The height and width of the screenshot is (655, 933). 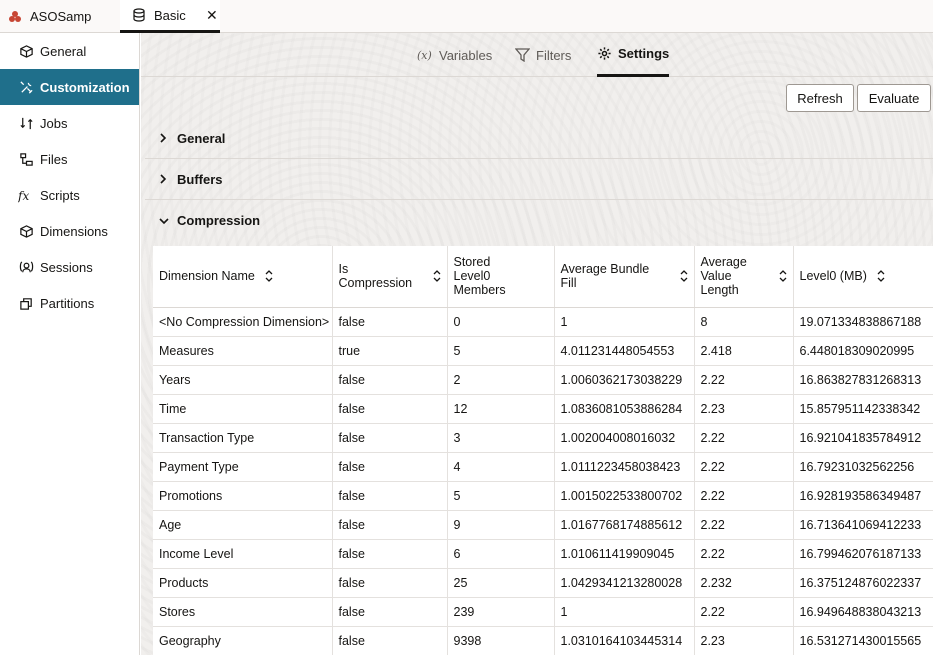 I want to click on column-header-label: Level0 (MB), so click(x=833, y=276).